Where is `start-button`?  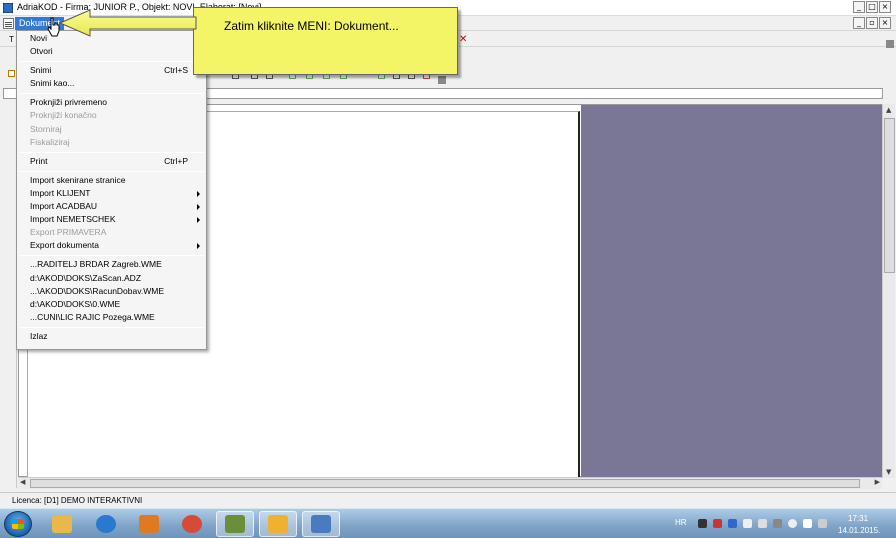
start-button is located at coordinates (18, 524).